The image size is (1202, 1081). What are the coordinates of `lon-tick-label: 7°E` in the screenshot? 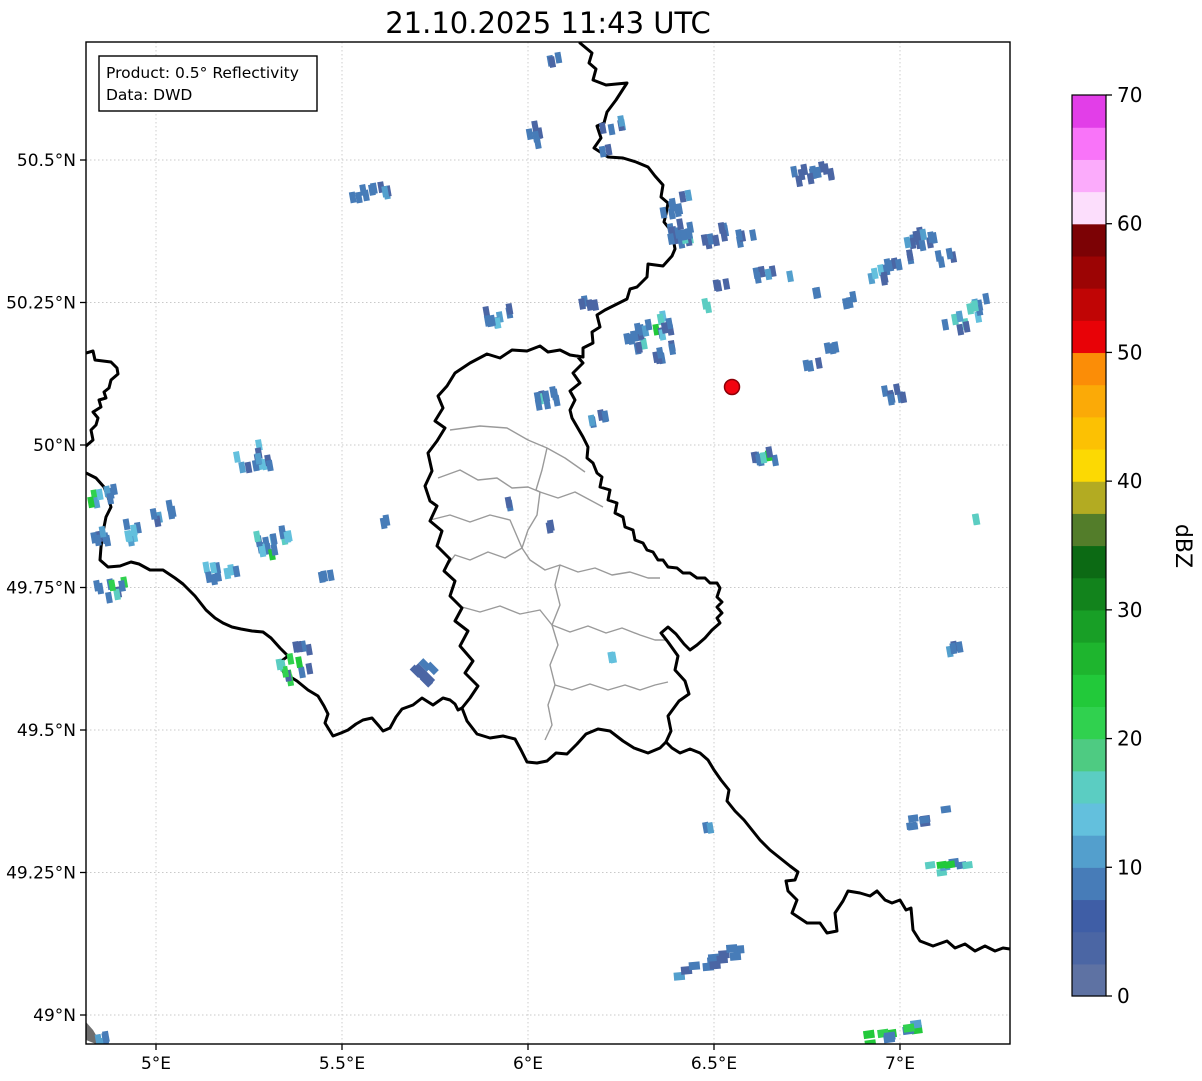 It's located at (900, 1064).